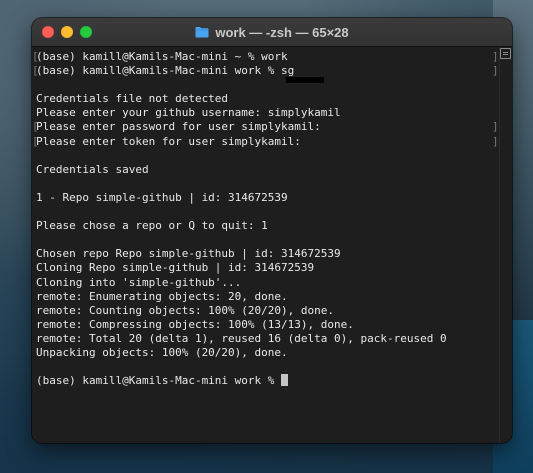  I want to click on terminal-line: Unpacking objects: 100% (20/20), done., so click(268, 353).